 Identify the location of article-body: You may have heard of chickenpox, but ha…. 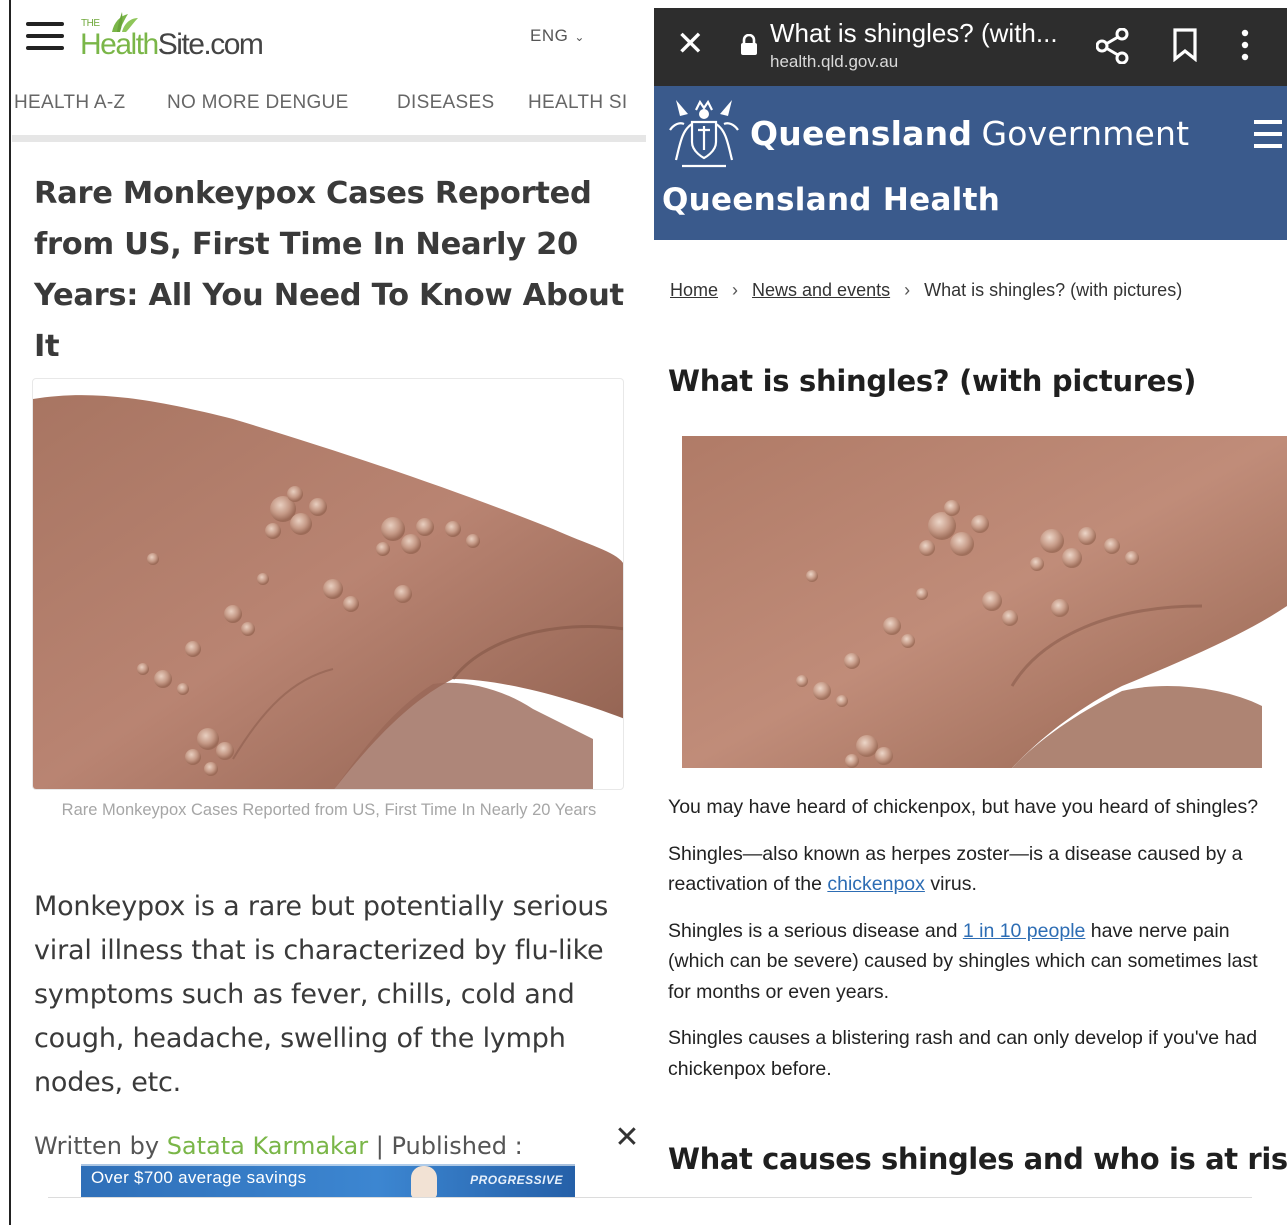
(974, 946).